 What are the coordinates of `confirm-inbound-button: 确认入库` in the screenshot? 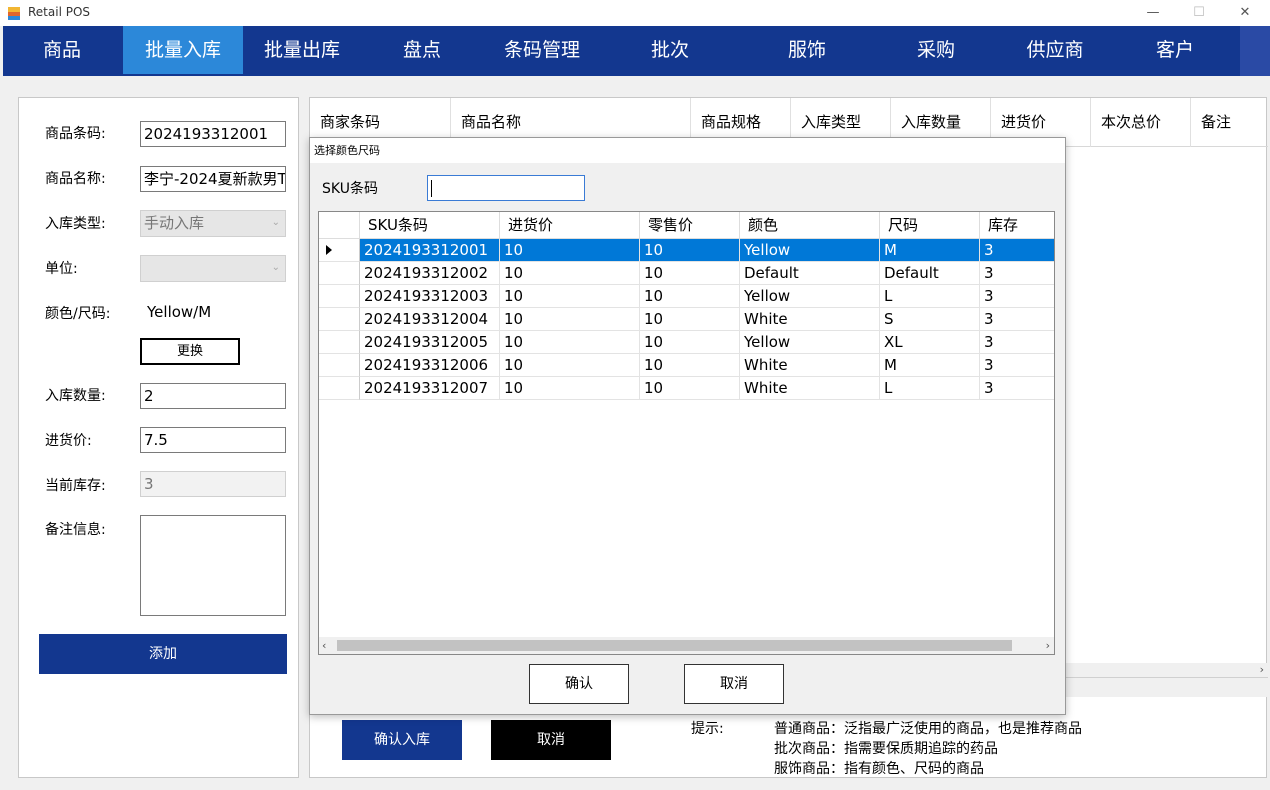 It's located at (402, 740).